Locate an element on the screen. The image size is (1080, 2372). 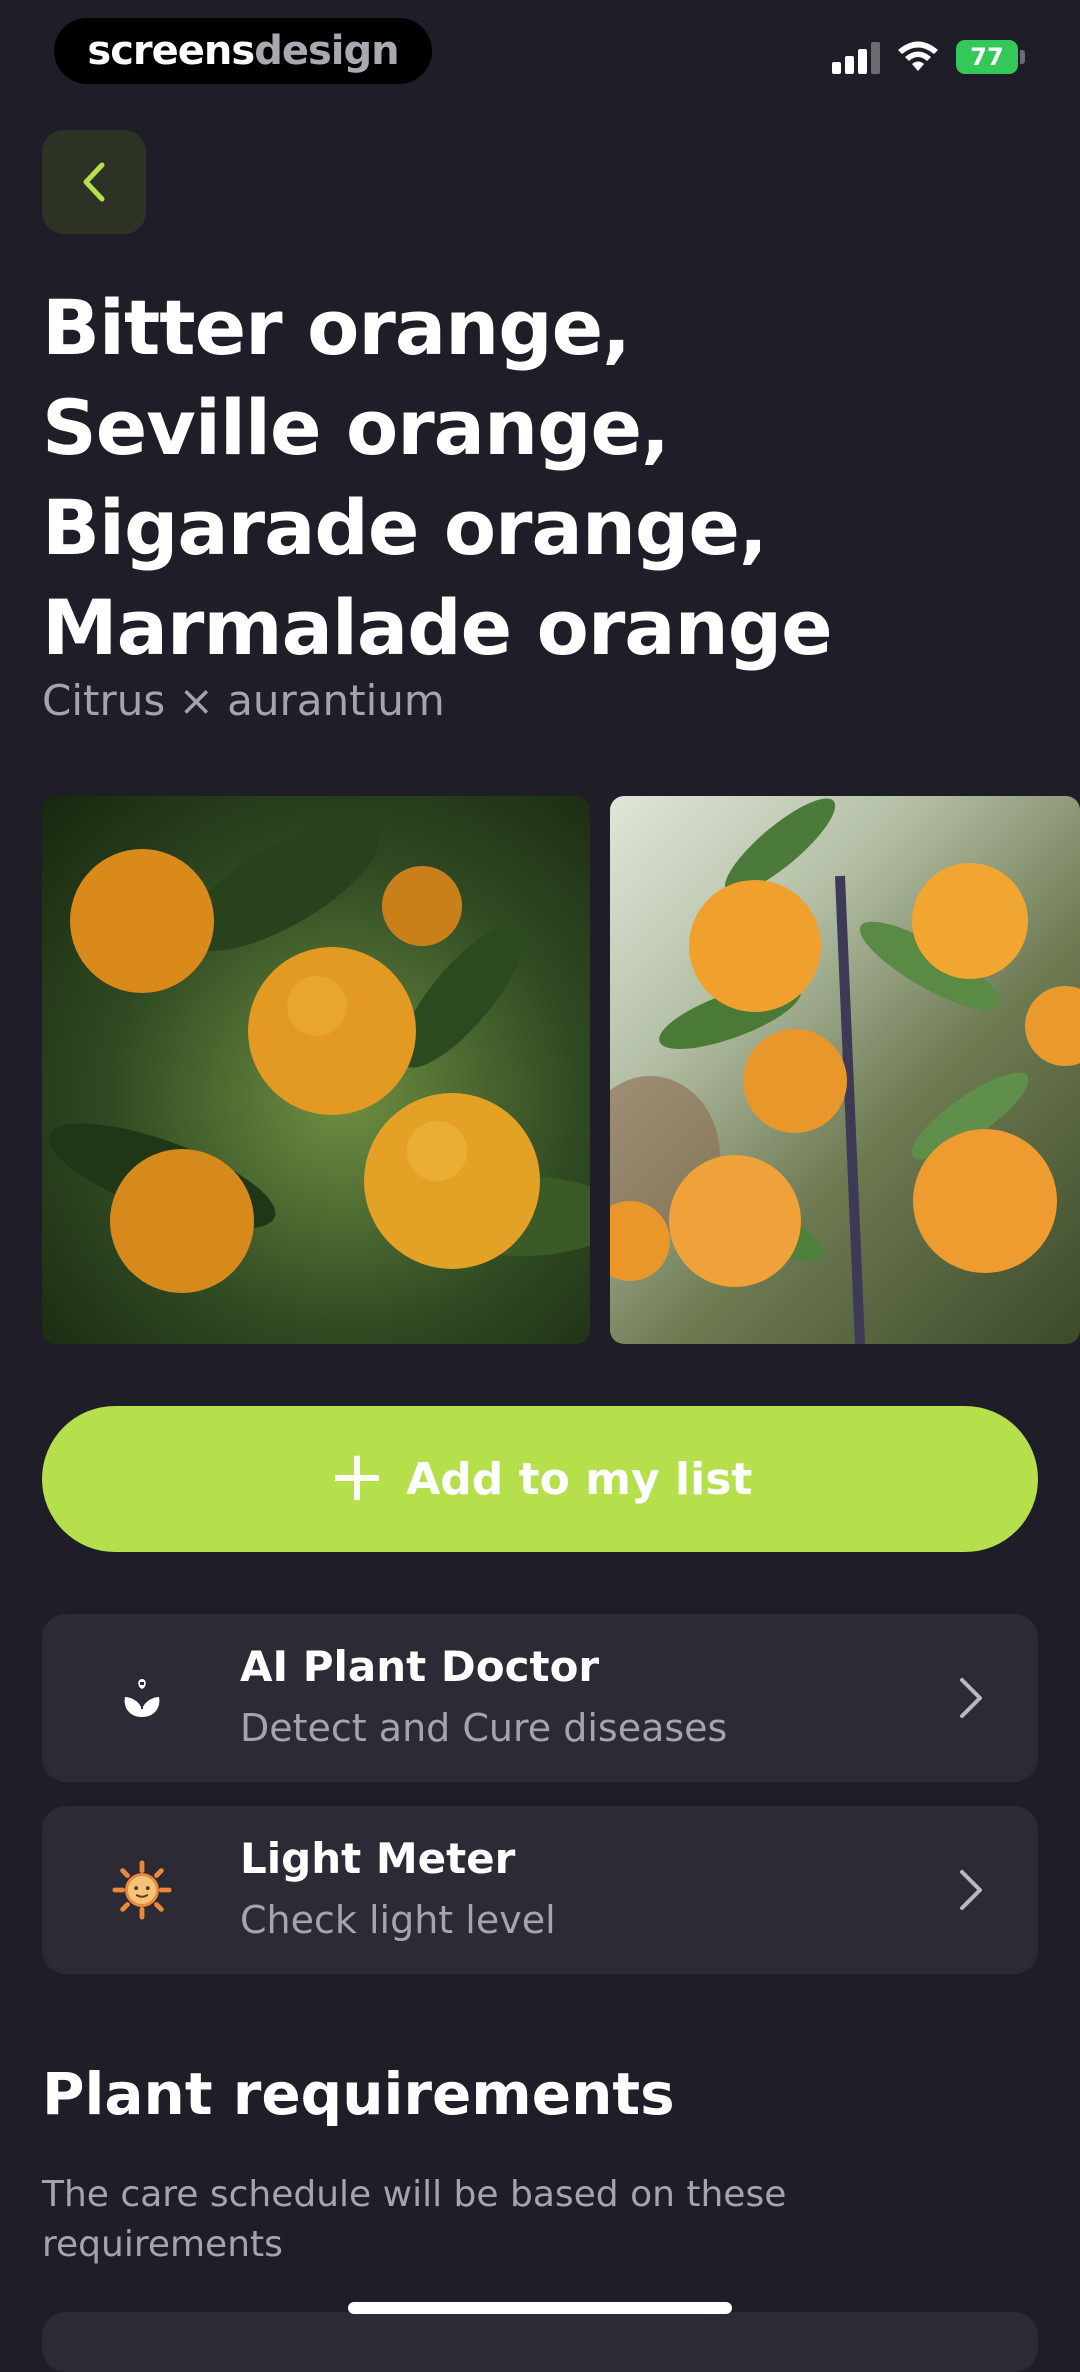
ai-plant-doctor-card: AI Plant Doctor Detect and Cure diseases is located at coordinates (540, 1698).